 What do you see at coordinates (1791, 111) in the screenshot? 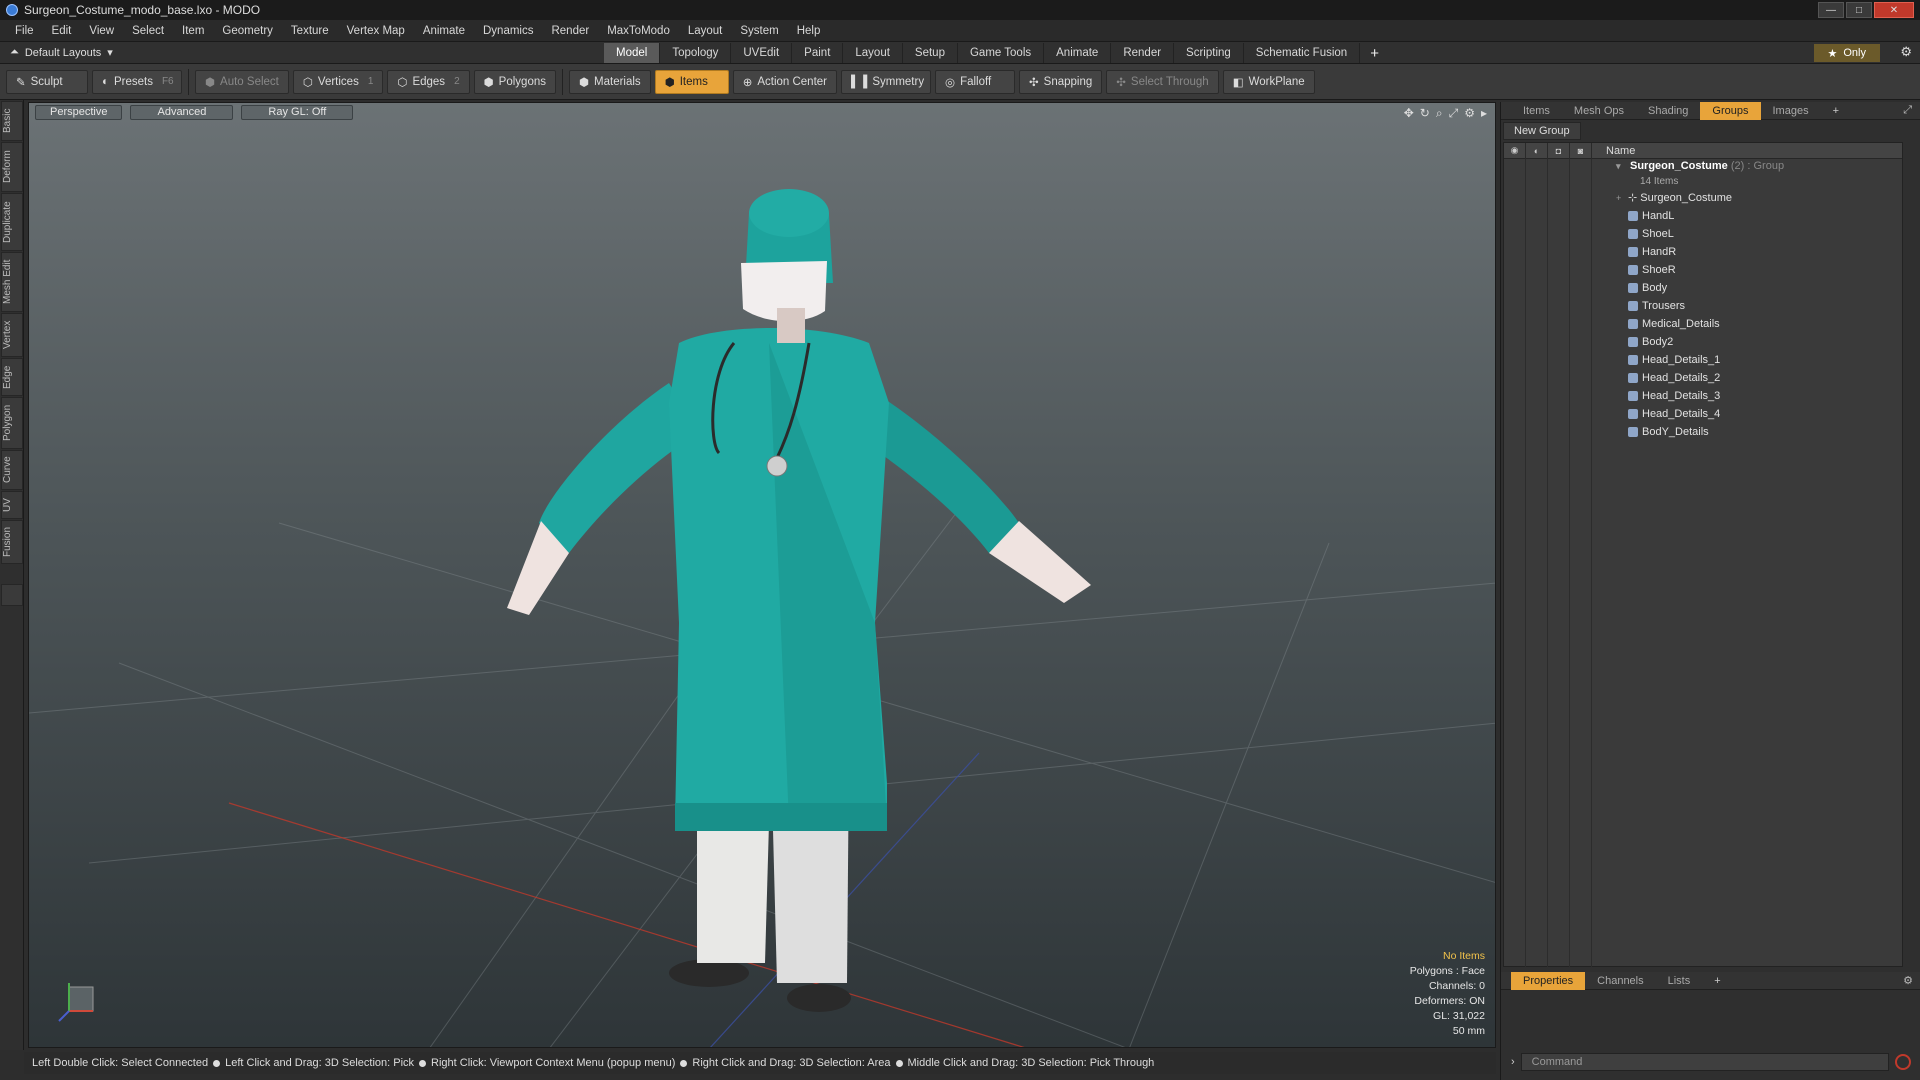
I see `tab-images: Images` at bounding box center [1791, 111].